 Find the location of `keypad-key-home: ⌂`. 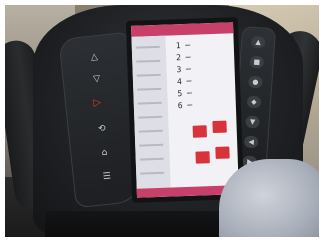

keypad-key-home: ⌂ is located at coordinates (104, 153).